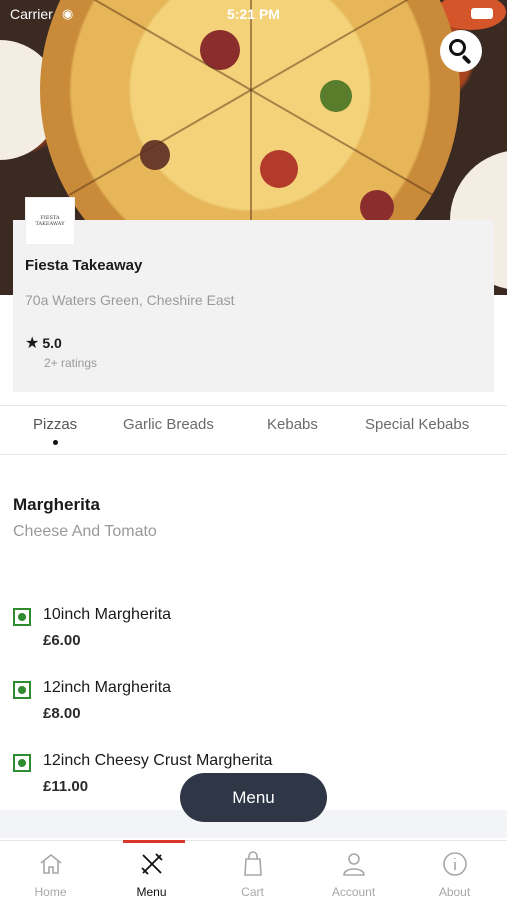  I want to click on nav-label: Account, so click(353, 892).